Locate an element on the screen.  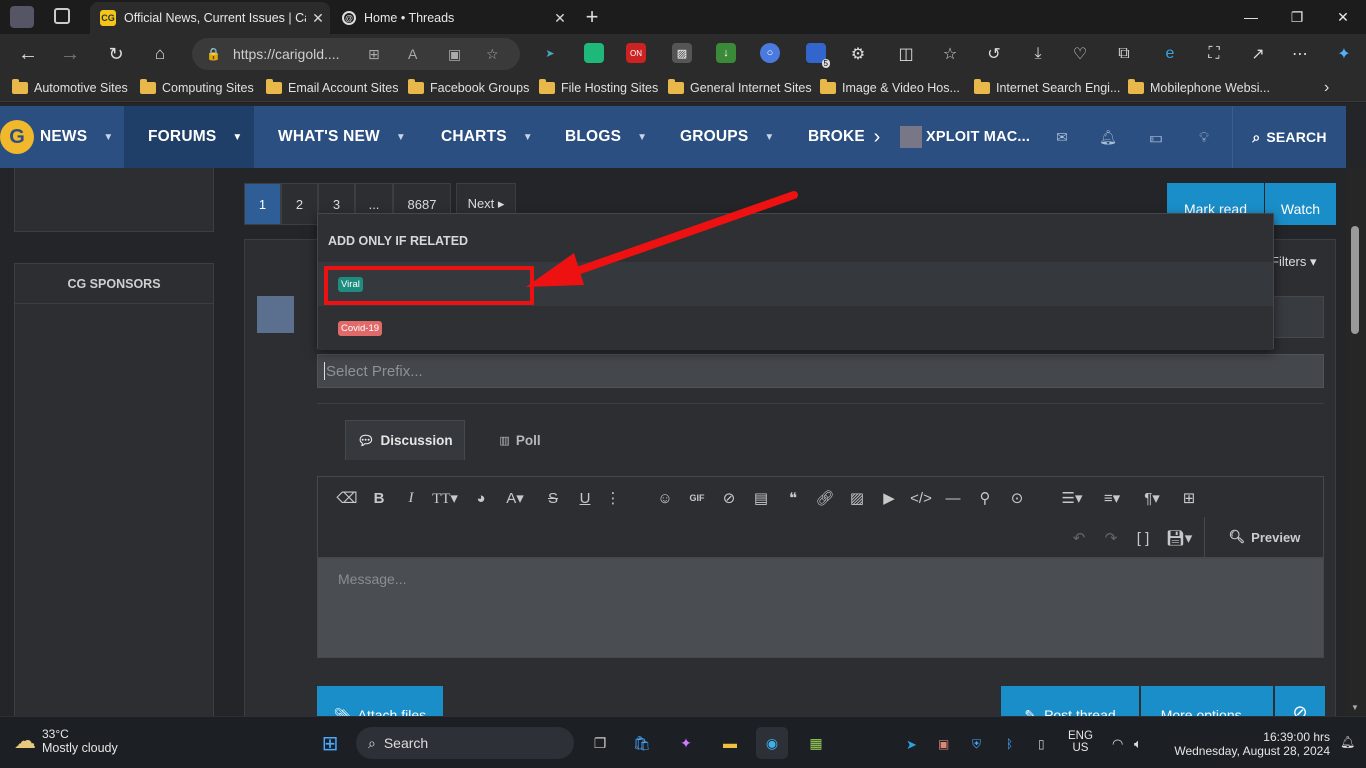
nav-groups: GROUPS ▼ is located at coordinates (727, 137).